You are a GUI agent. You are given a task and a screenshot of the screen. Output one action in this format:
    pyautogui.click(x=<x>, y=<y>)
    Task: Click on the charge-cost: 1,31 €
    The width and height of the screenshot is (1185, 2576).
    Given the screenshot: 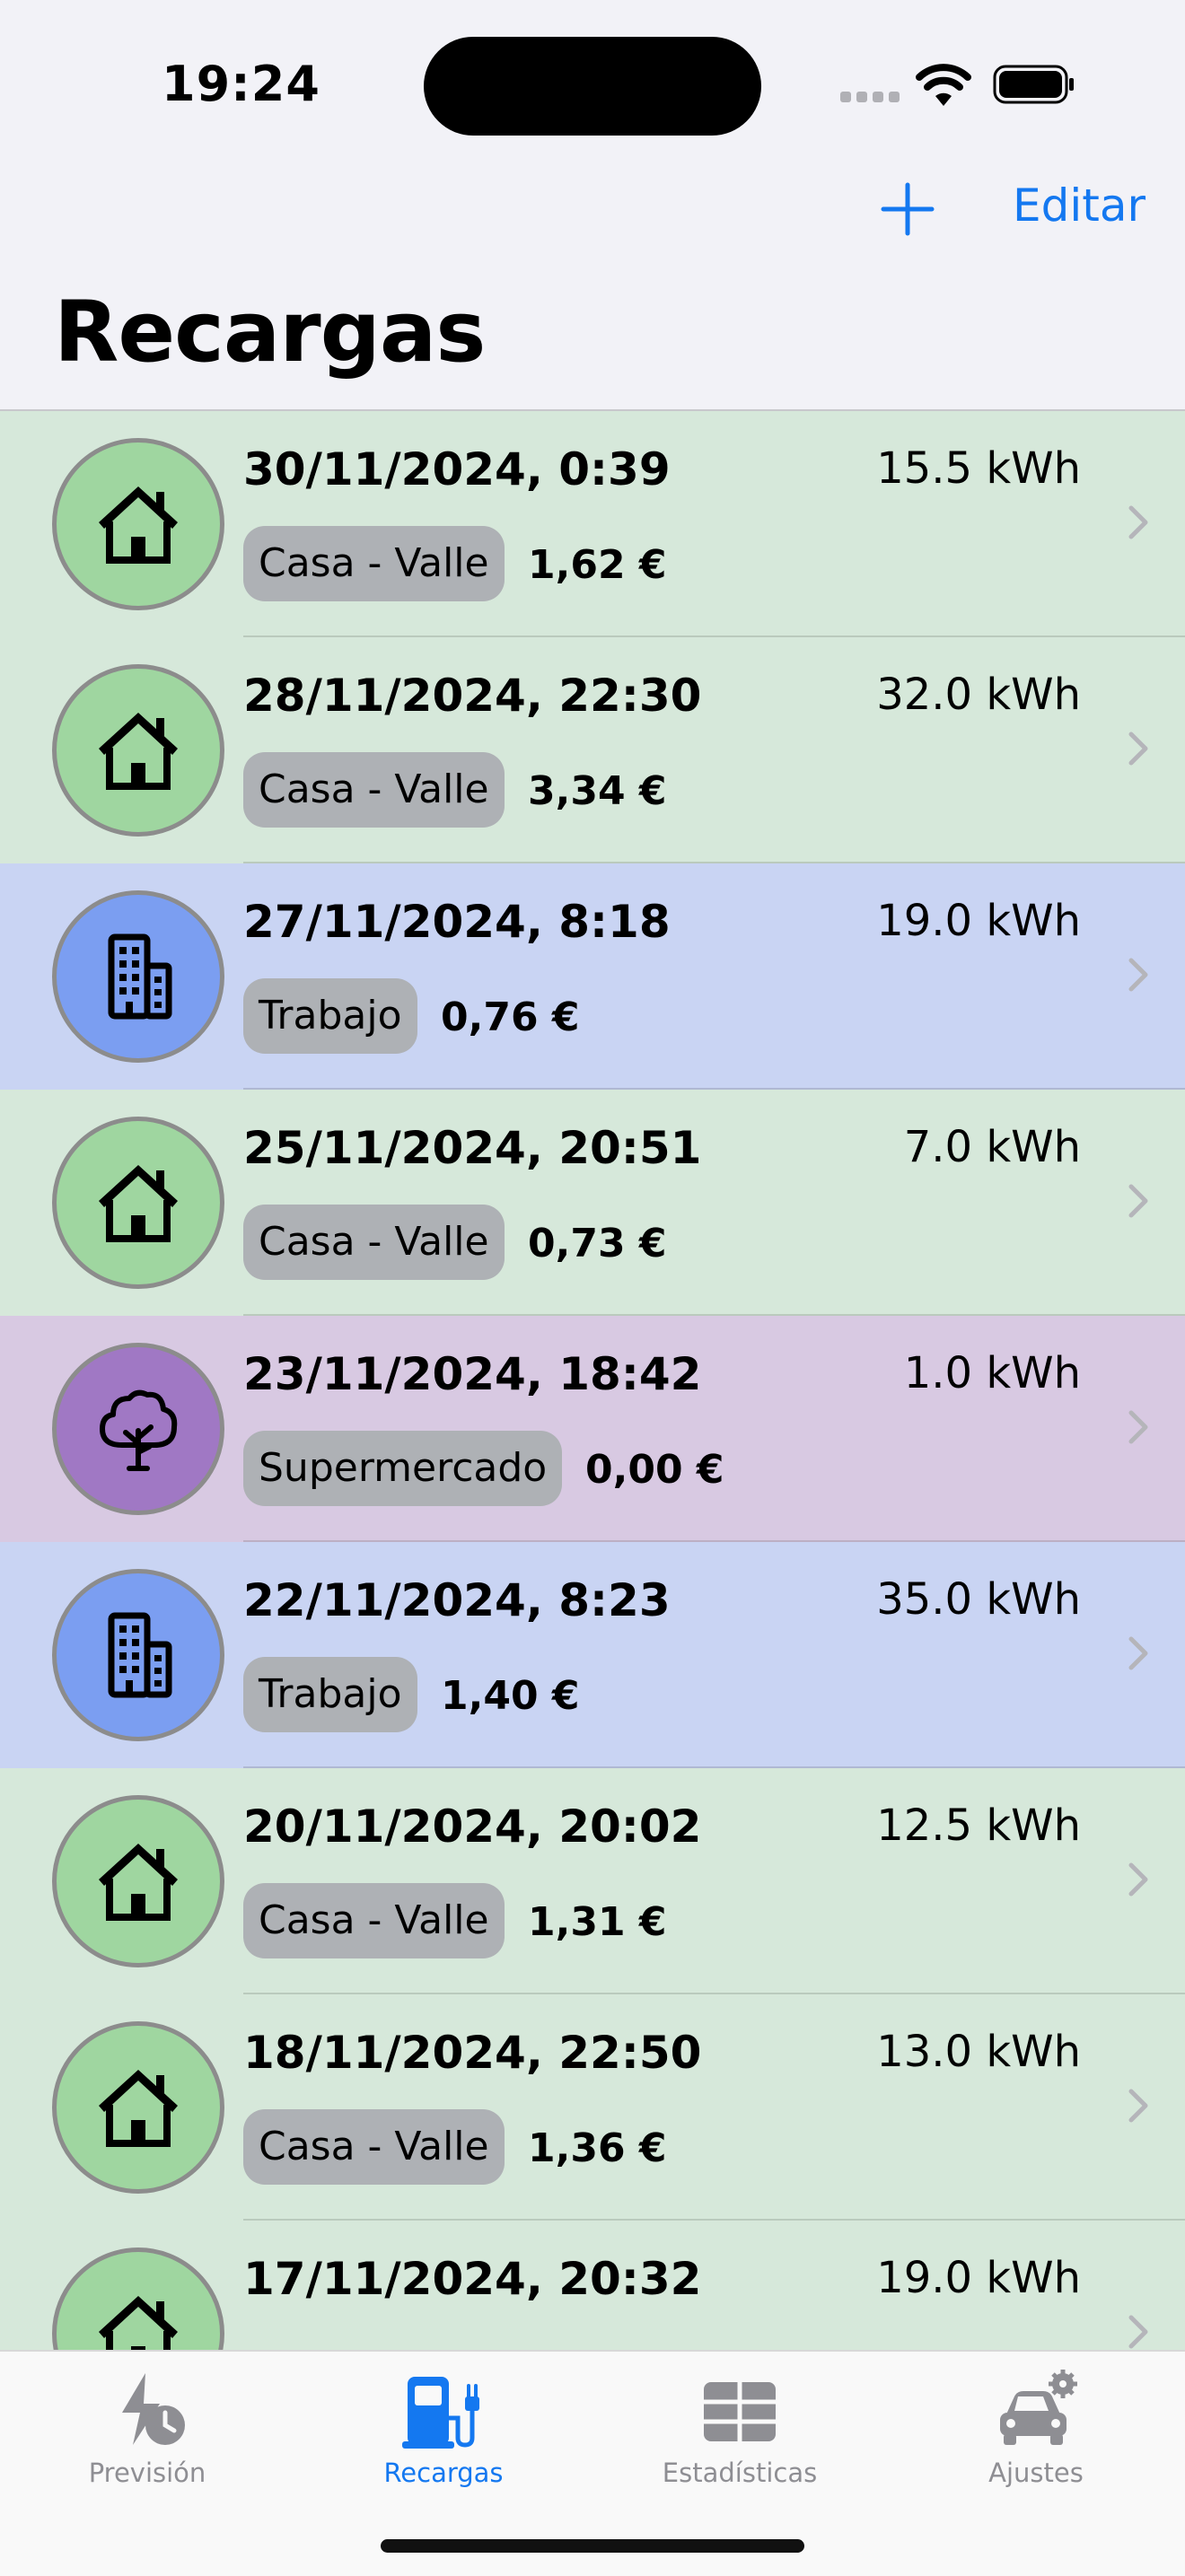 What is the action you would take?
    pyautogui.click(x=597, y=1922)
    